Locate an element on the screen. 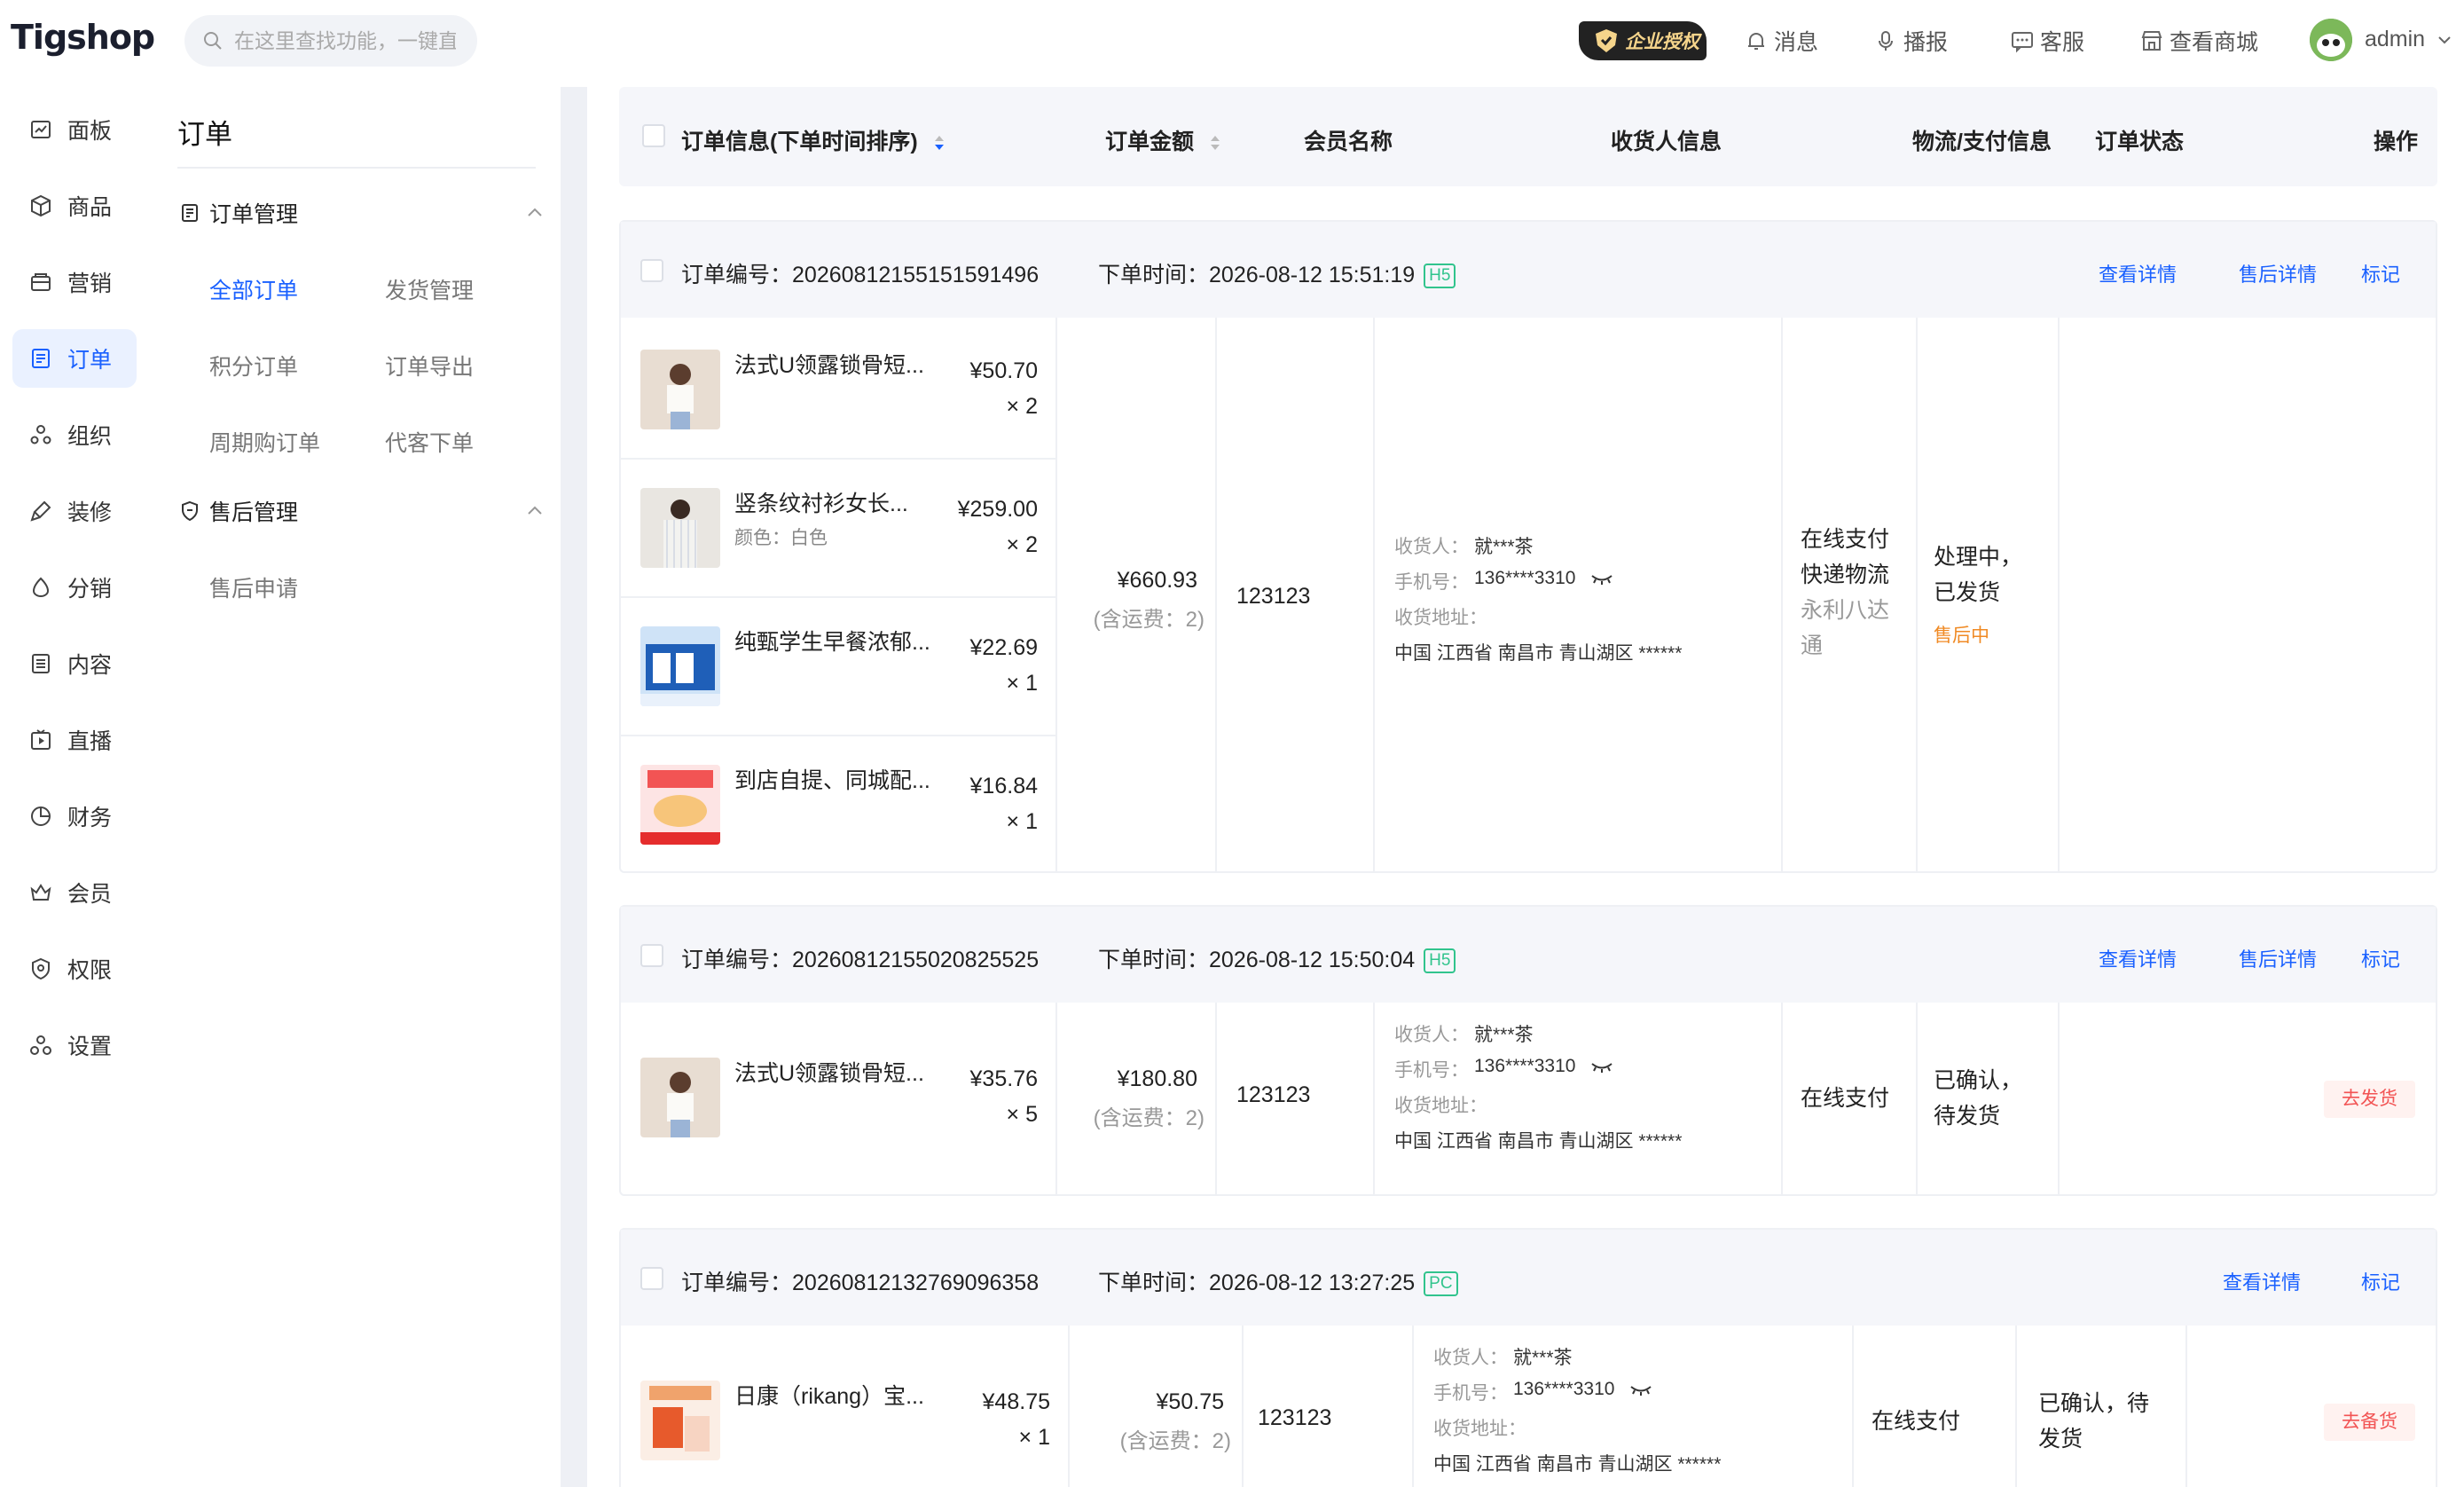 The image size is (2464, 1487). header-amount: 订单金额 is located at coordinates (1163, 140).